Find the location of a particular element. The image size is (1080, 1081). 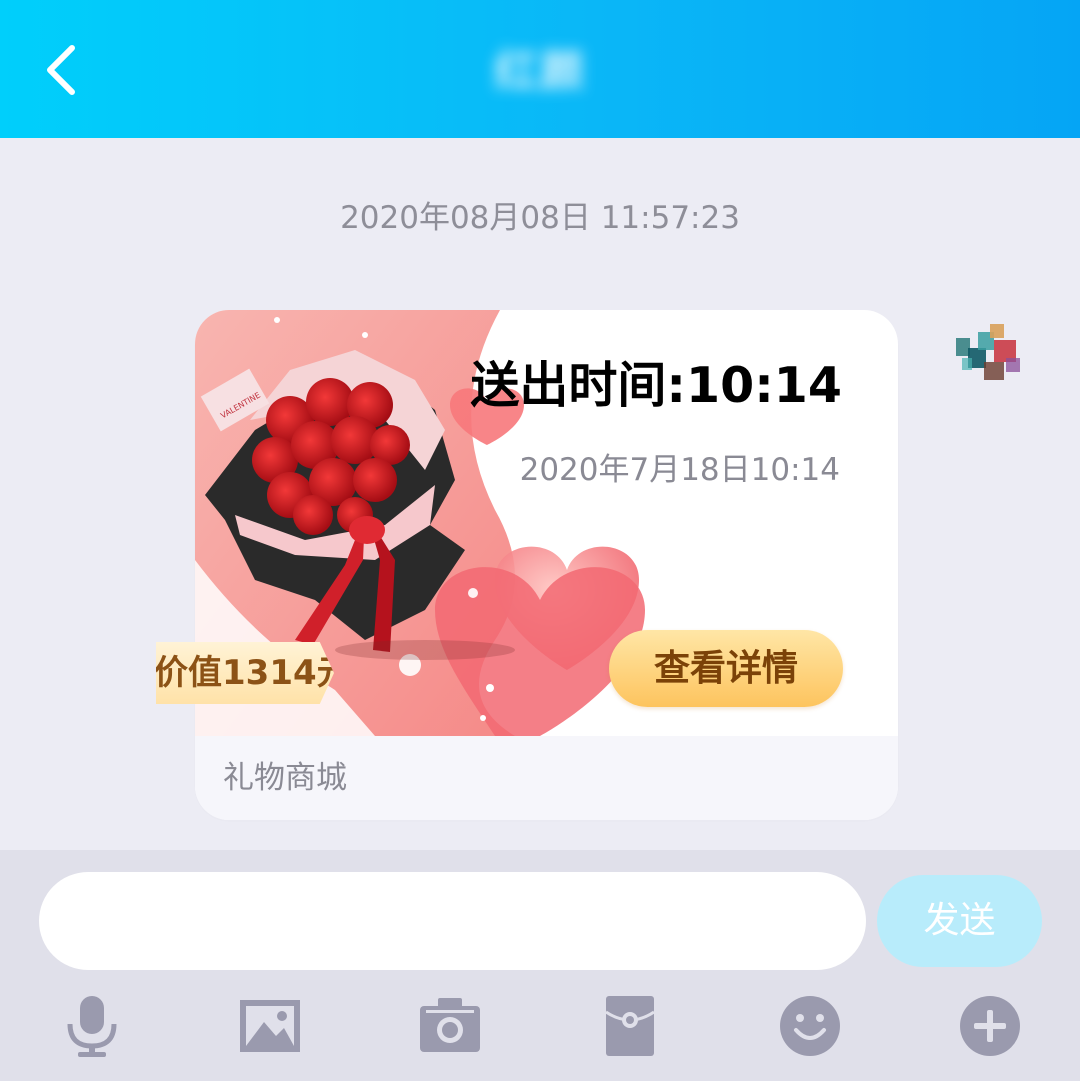

plus-icon is located at coordinates (990, 1026).